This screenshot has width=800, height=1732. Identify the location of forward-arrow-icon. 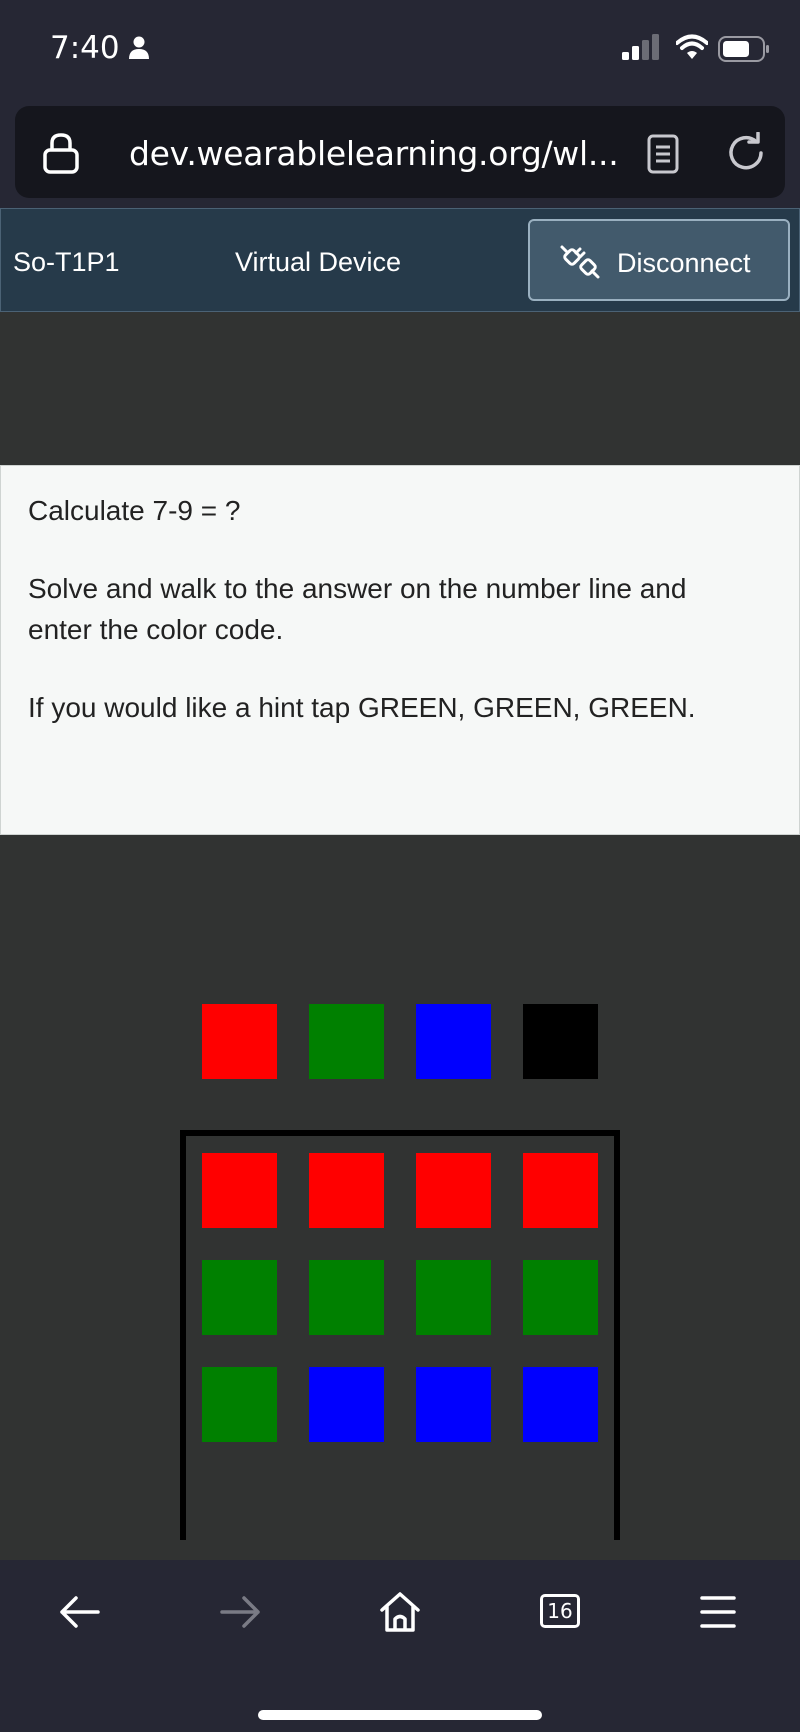
(240, 1612).